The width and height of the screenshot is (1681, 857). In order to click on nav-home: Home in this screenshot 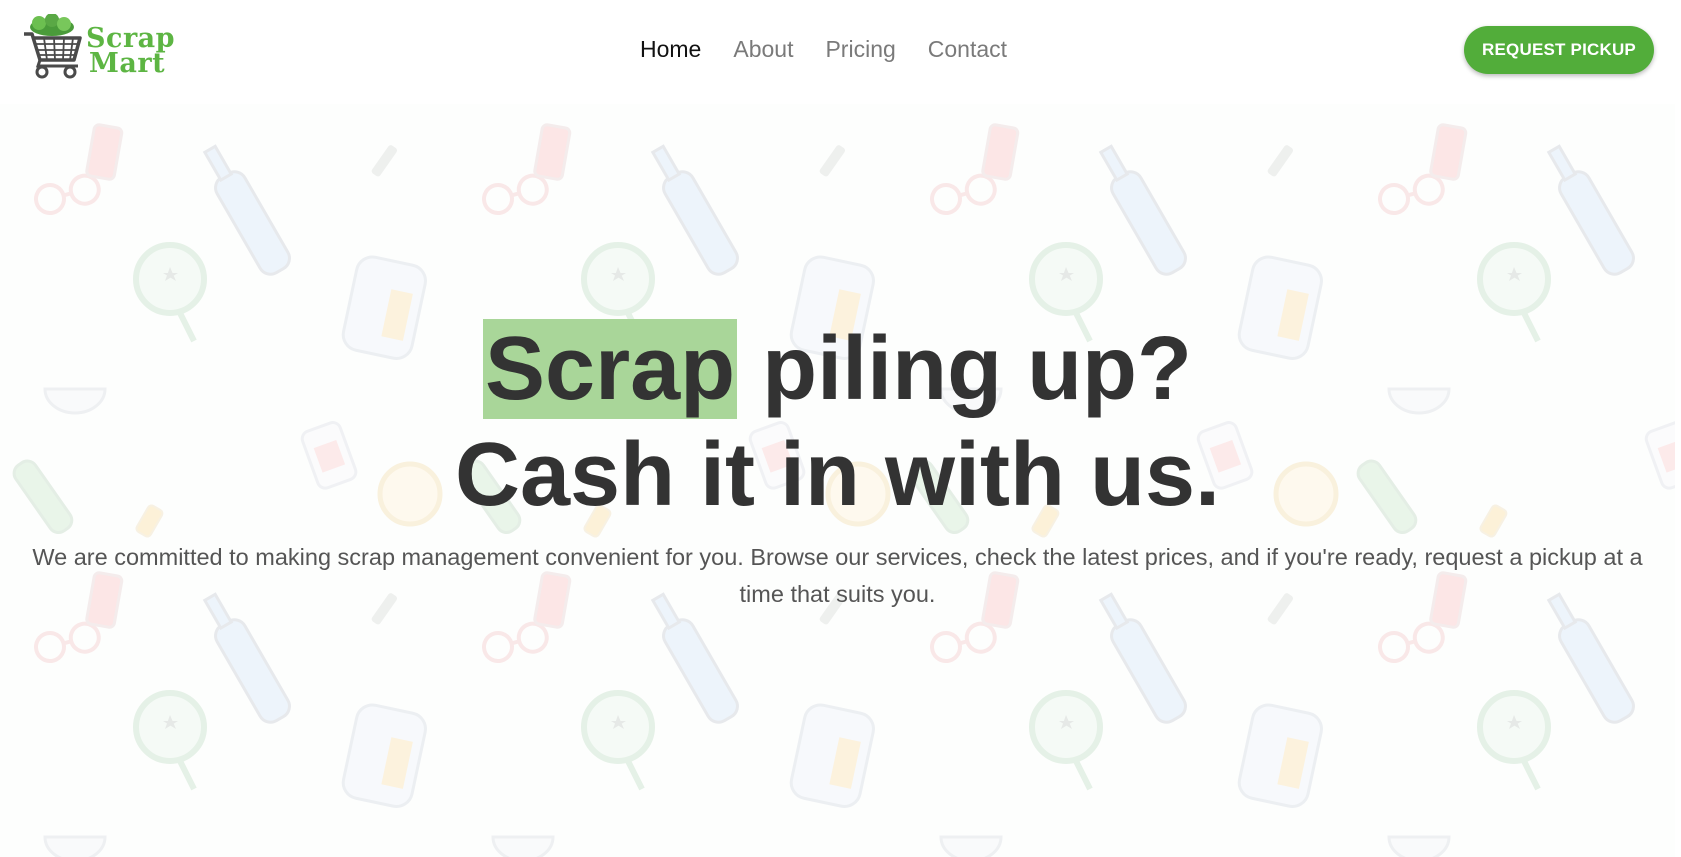, I will do `click(670, 49)`.